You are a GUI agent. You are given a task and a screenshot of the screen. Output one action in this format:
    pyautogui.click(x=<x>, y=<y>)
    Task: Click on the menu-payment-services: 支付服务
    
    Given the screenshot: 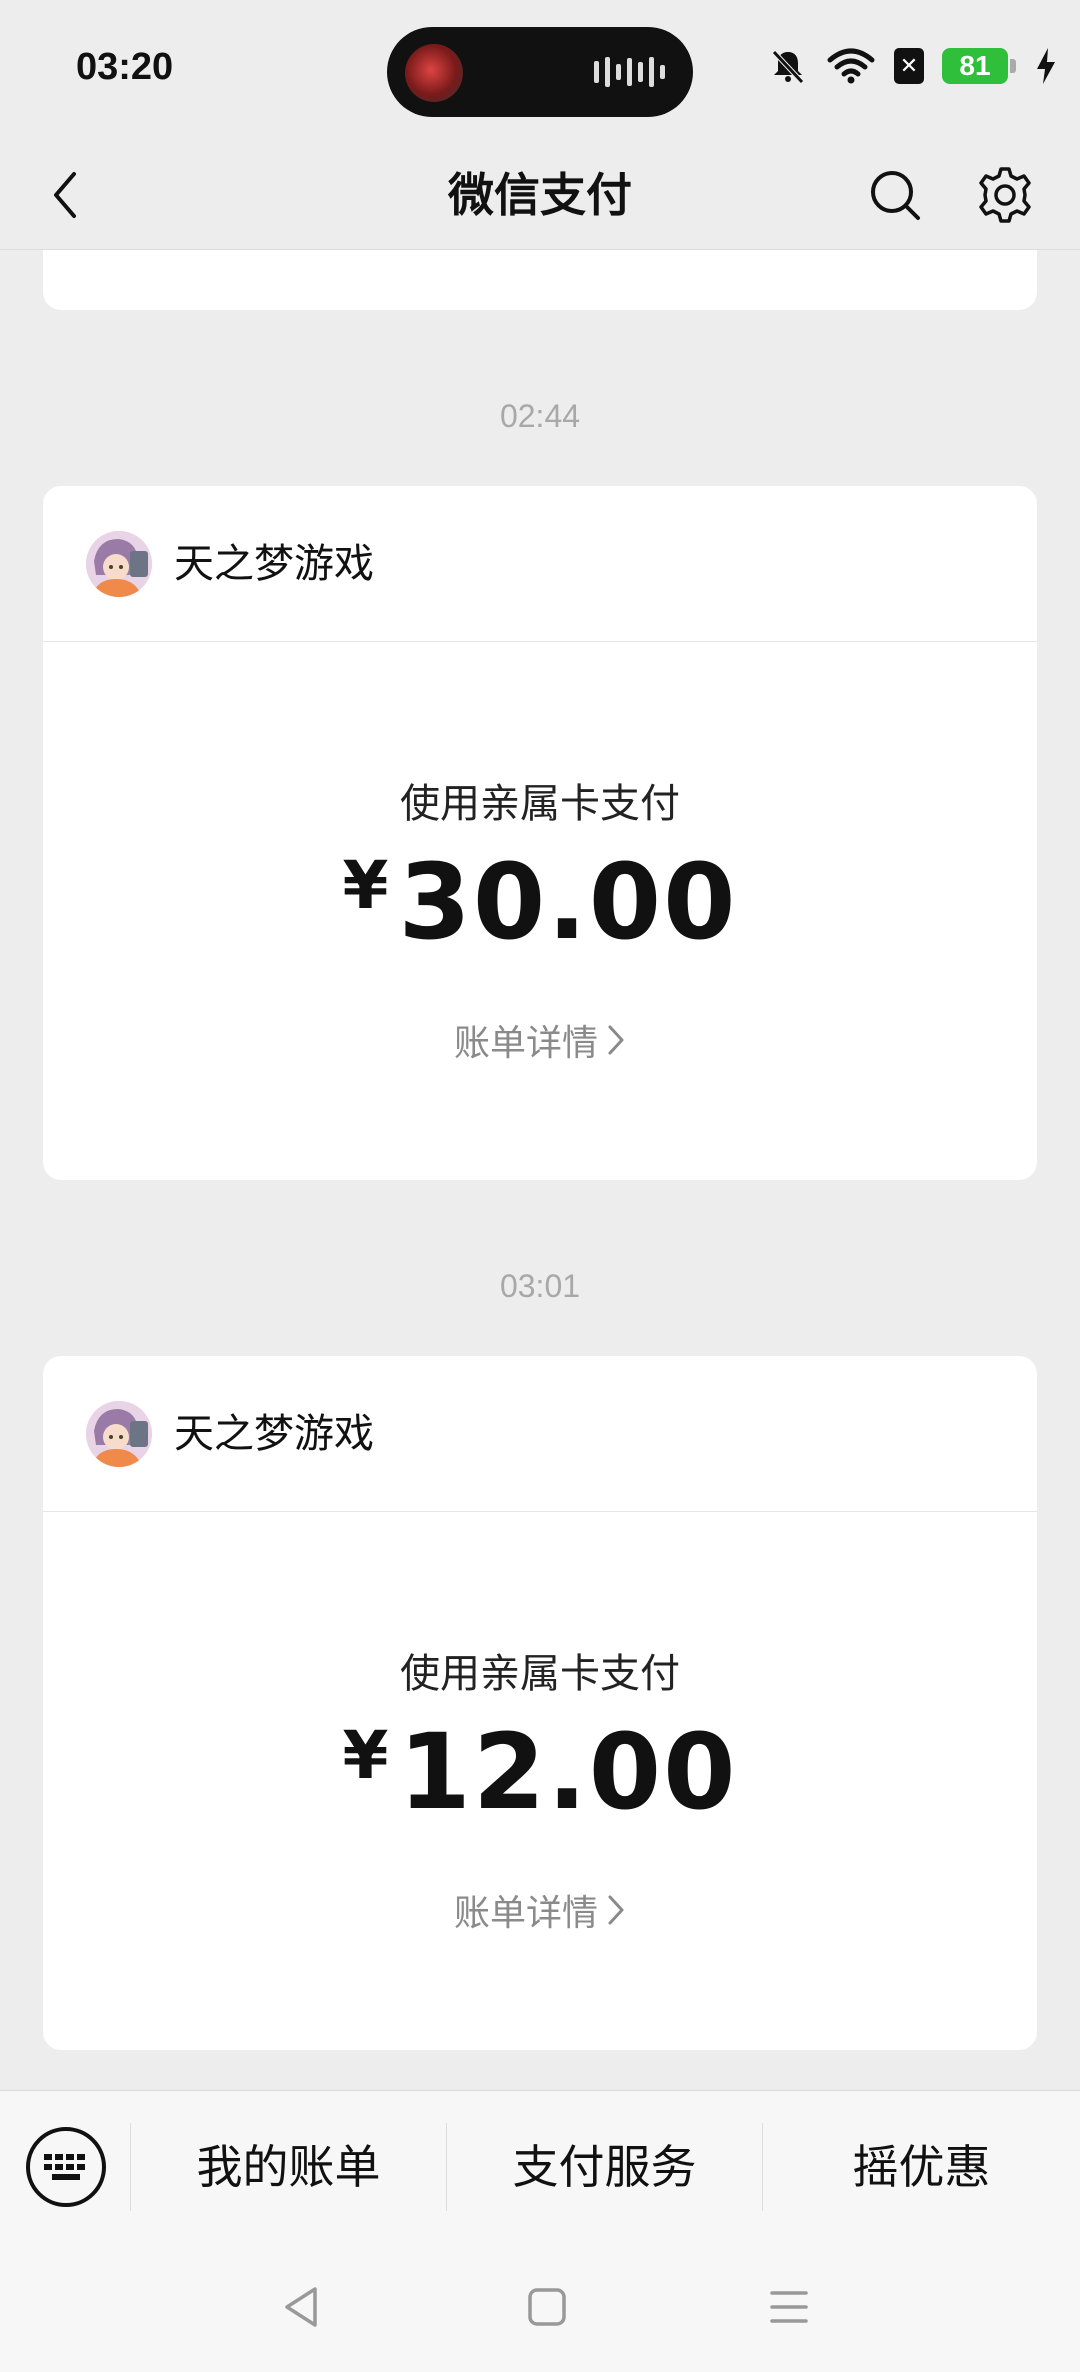 What is the action you would take?
    pyautogui.click(x=604, y=2167)
    